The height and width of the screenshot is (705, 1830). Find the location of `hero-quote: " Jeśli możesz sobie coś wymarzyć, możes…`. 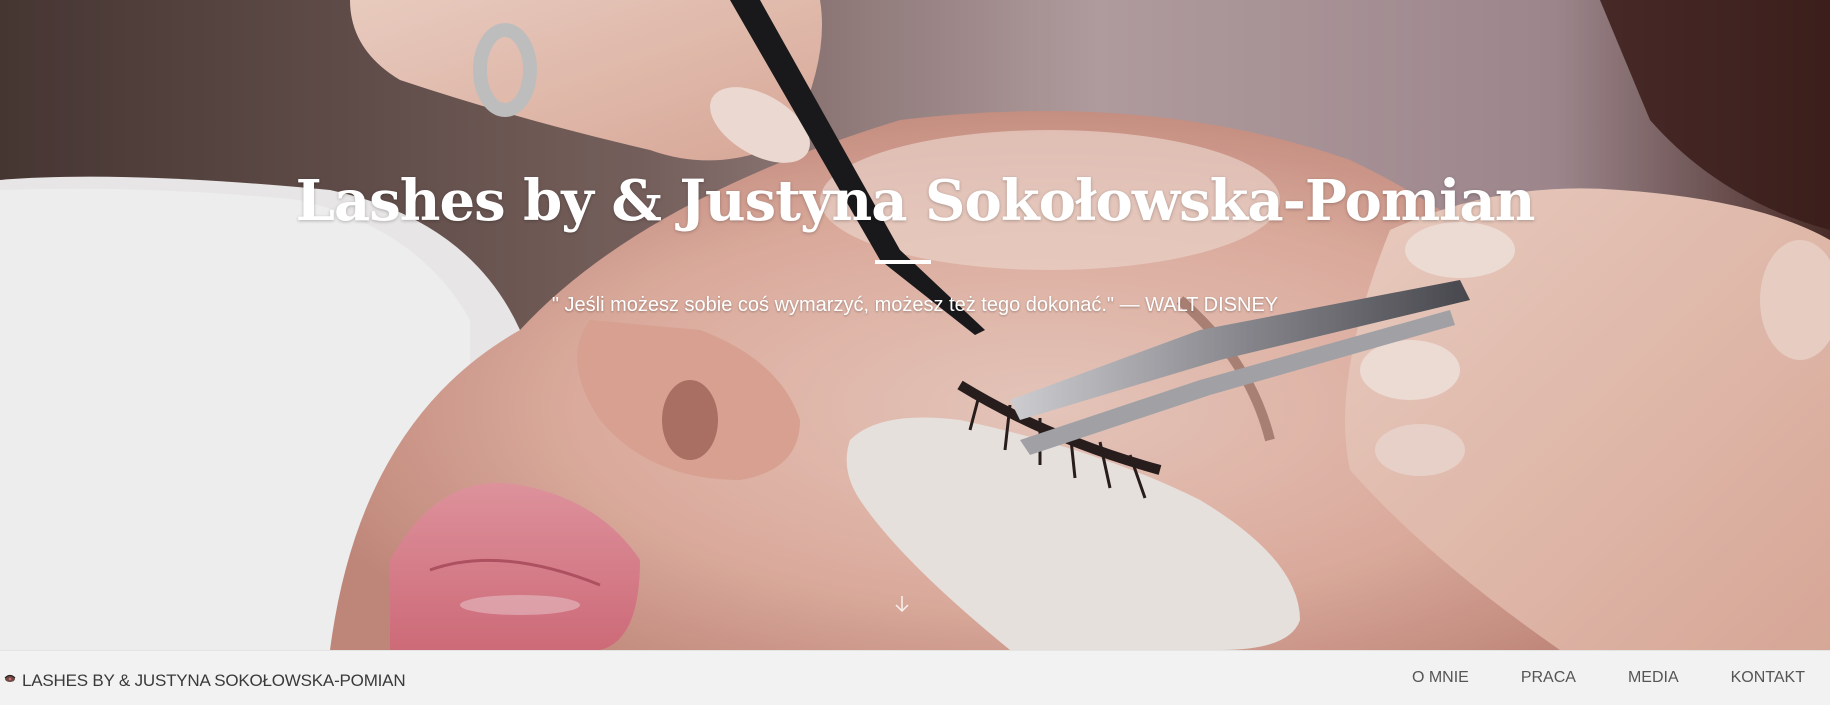

hero-quote: " Jeśli możesz sobie coś wymarzyć, możes… is located at coordinates (915, 305).